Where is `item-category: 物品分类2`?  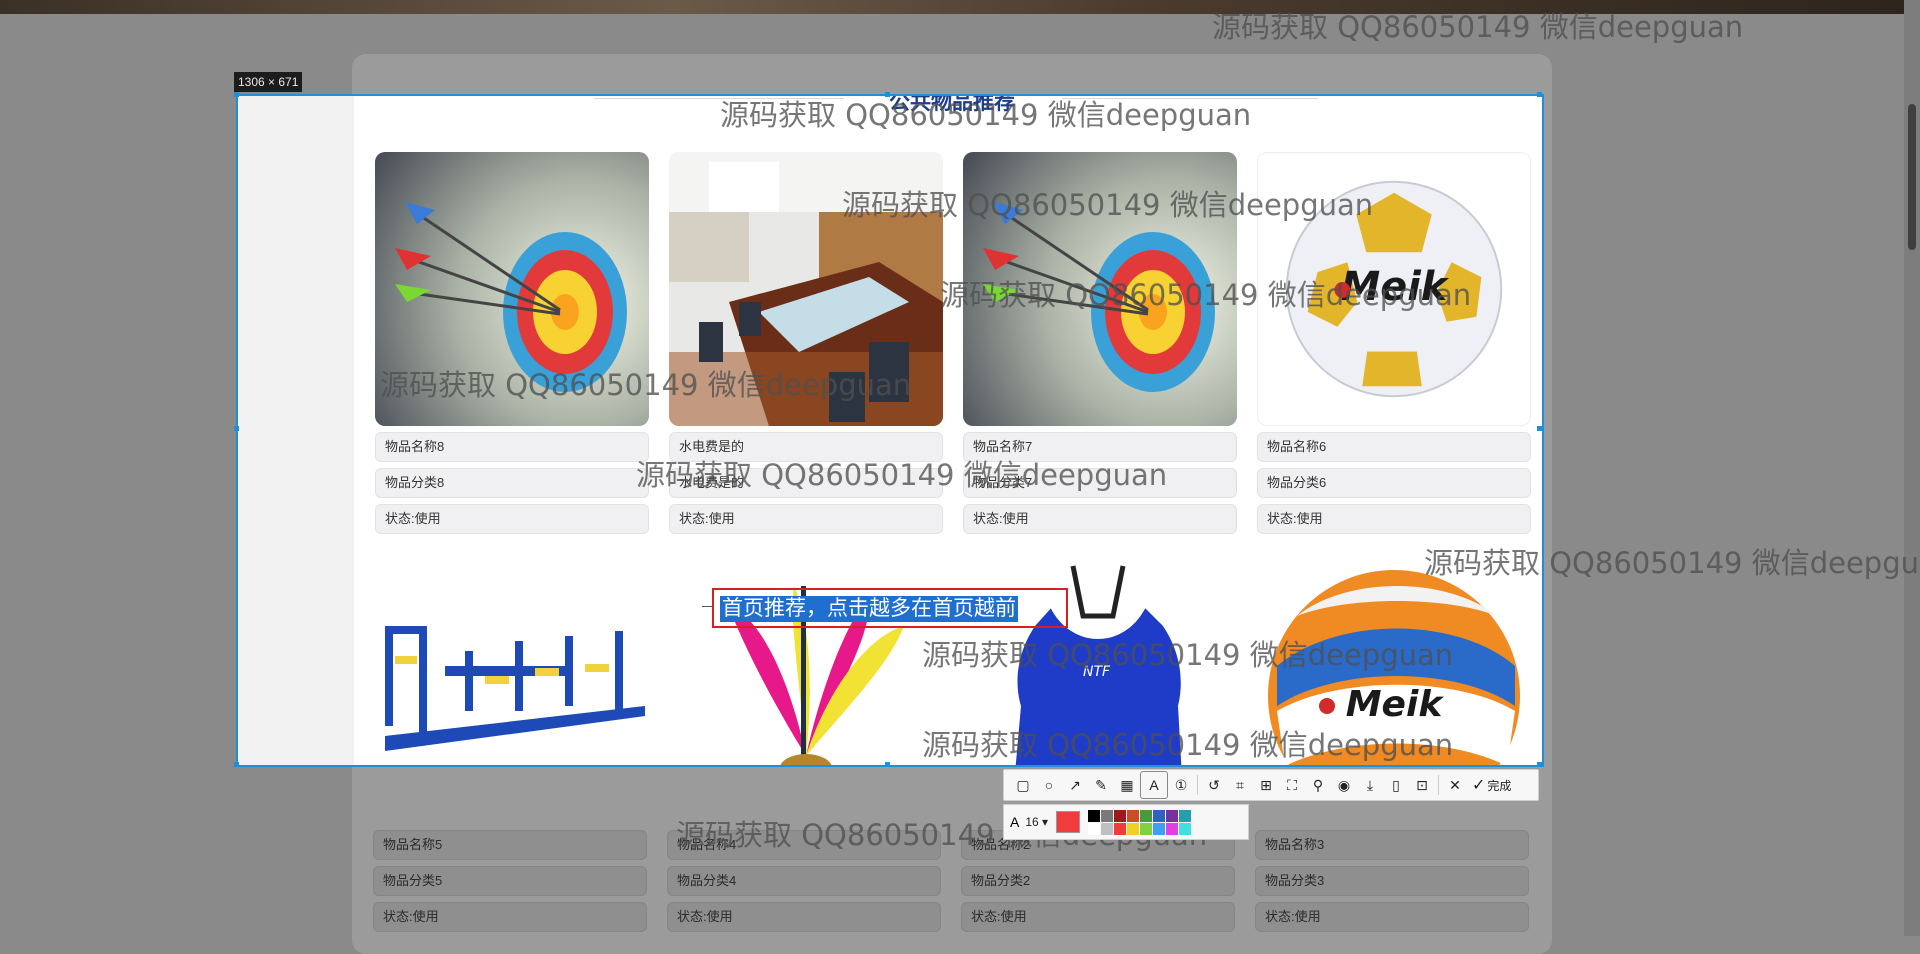
item-category: 物品分类2 is located at coordinates (1098, 881).